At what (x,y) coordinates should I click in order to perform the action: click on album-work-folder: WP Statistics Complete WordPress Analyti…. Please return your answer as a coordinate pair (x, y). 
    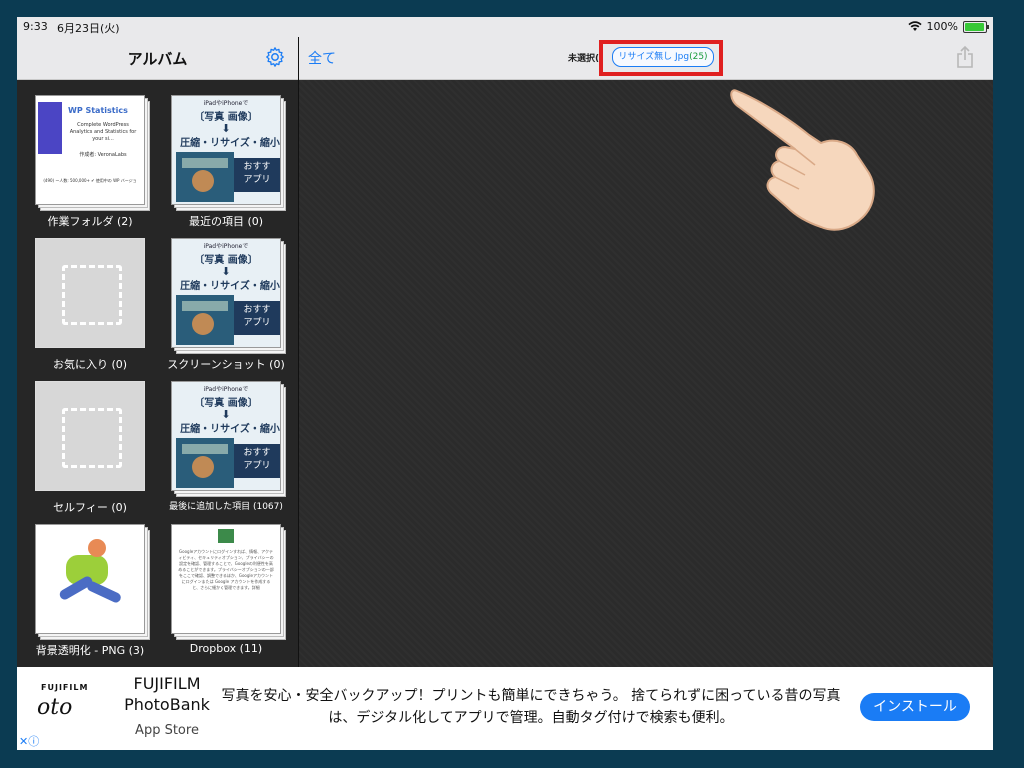
    Looking at the image, I should click on (90, 162).